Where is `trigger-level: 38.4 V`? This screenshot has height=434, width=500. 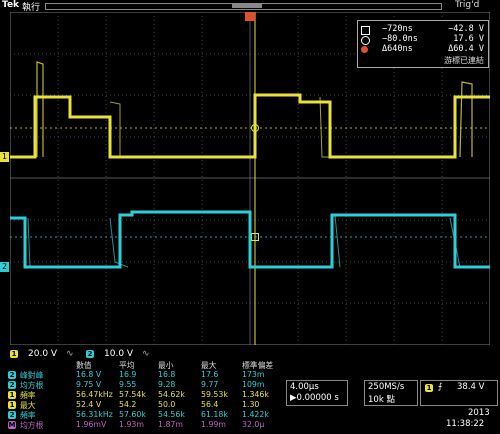 trigger-level: 38.4 V is located at coordinates (471, 387).